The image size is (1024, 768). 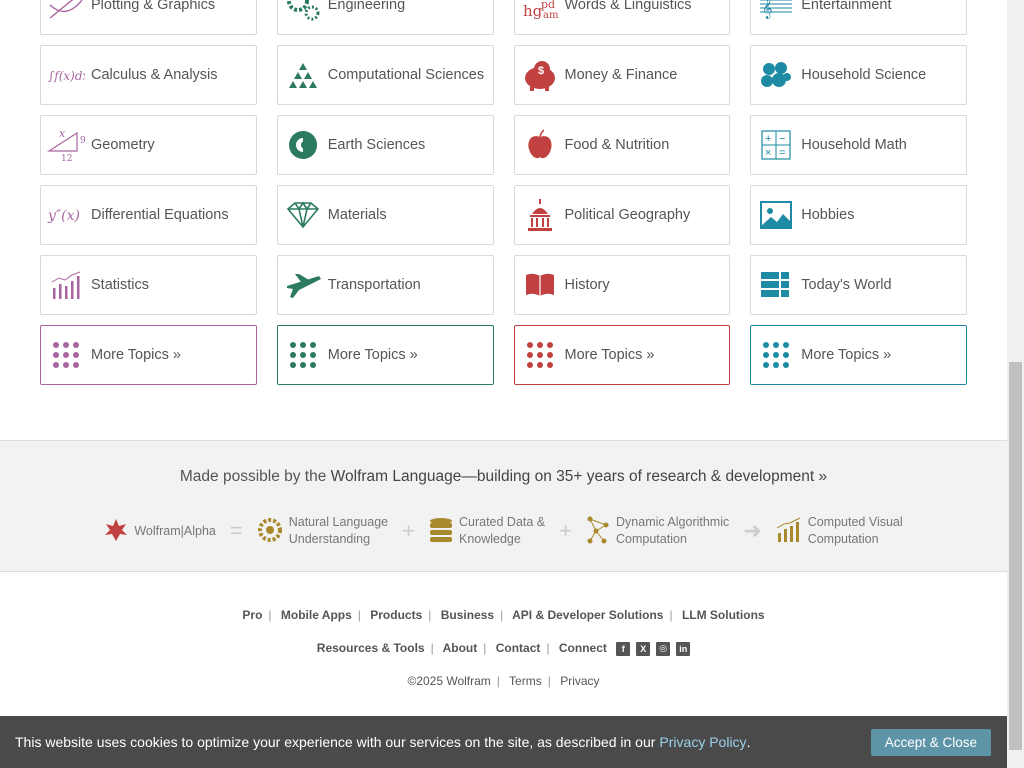 What do you see at coordinates (322, 531) in the screenshot?
I see `nlu-item: Natural Language Understanding` at bounding box center [322, 531].